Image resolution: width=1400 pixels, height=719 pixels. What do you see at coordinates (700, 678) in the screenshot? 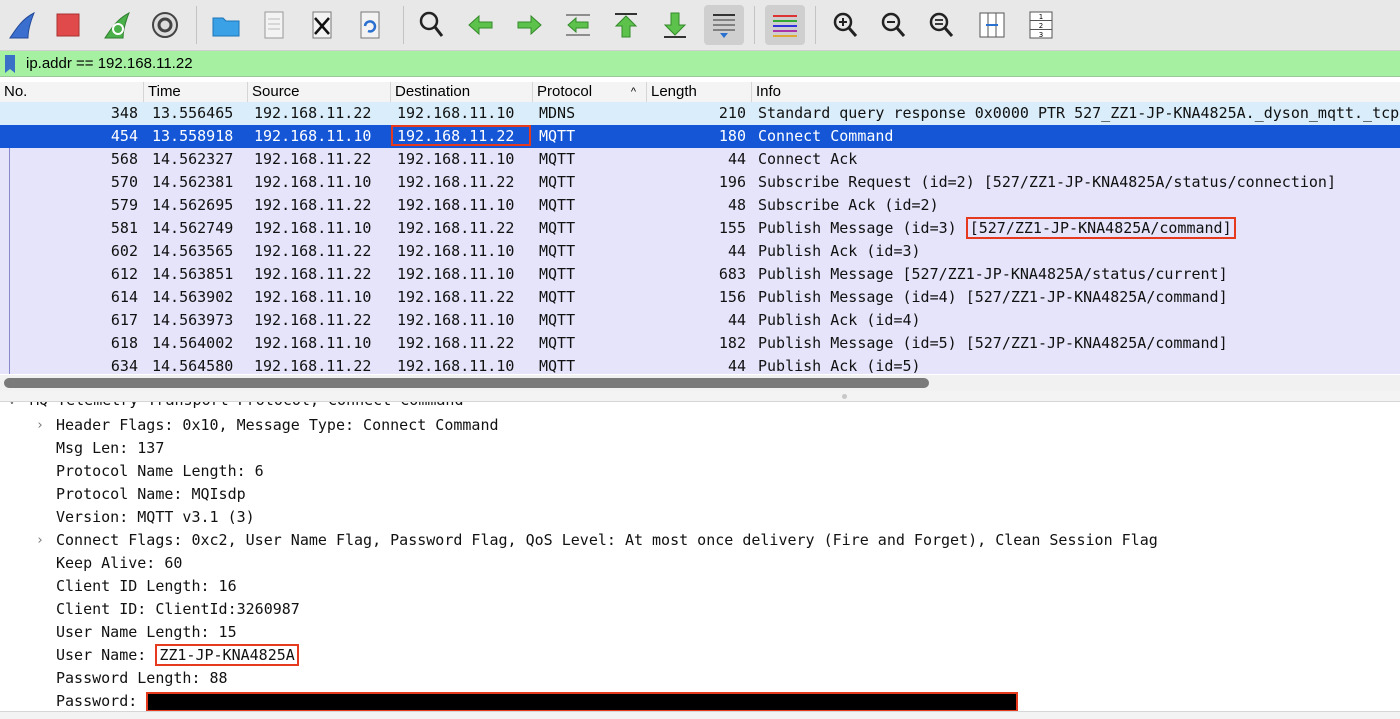
I see `details-tree-item: Password Length: 88` at bounding box center [700, 678].